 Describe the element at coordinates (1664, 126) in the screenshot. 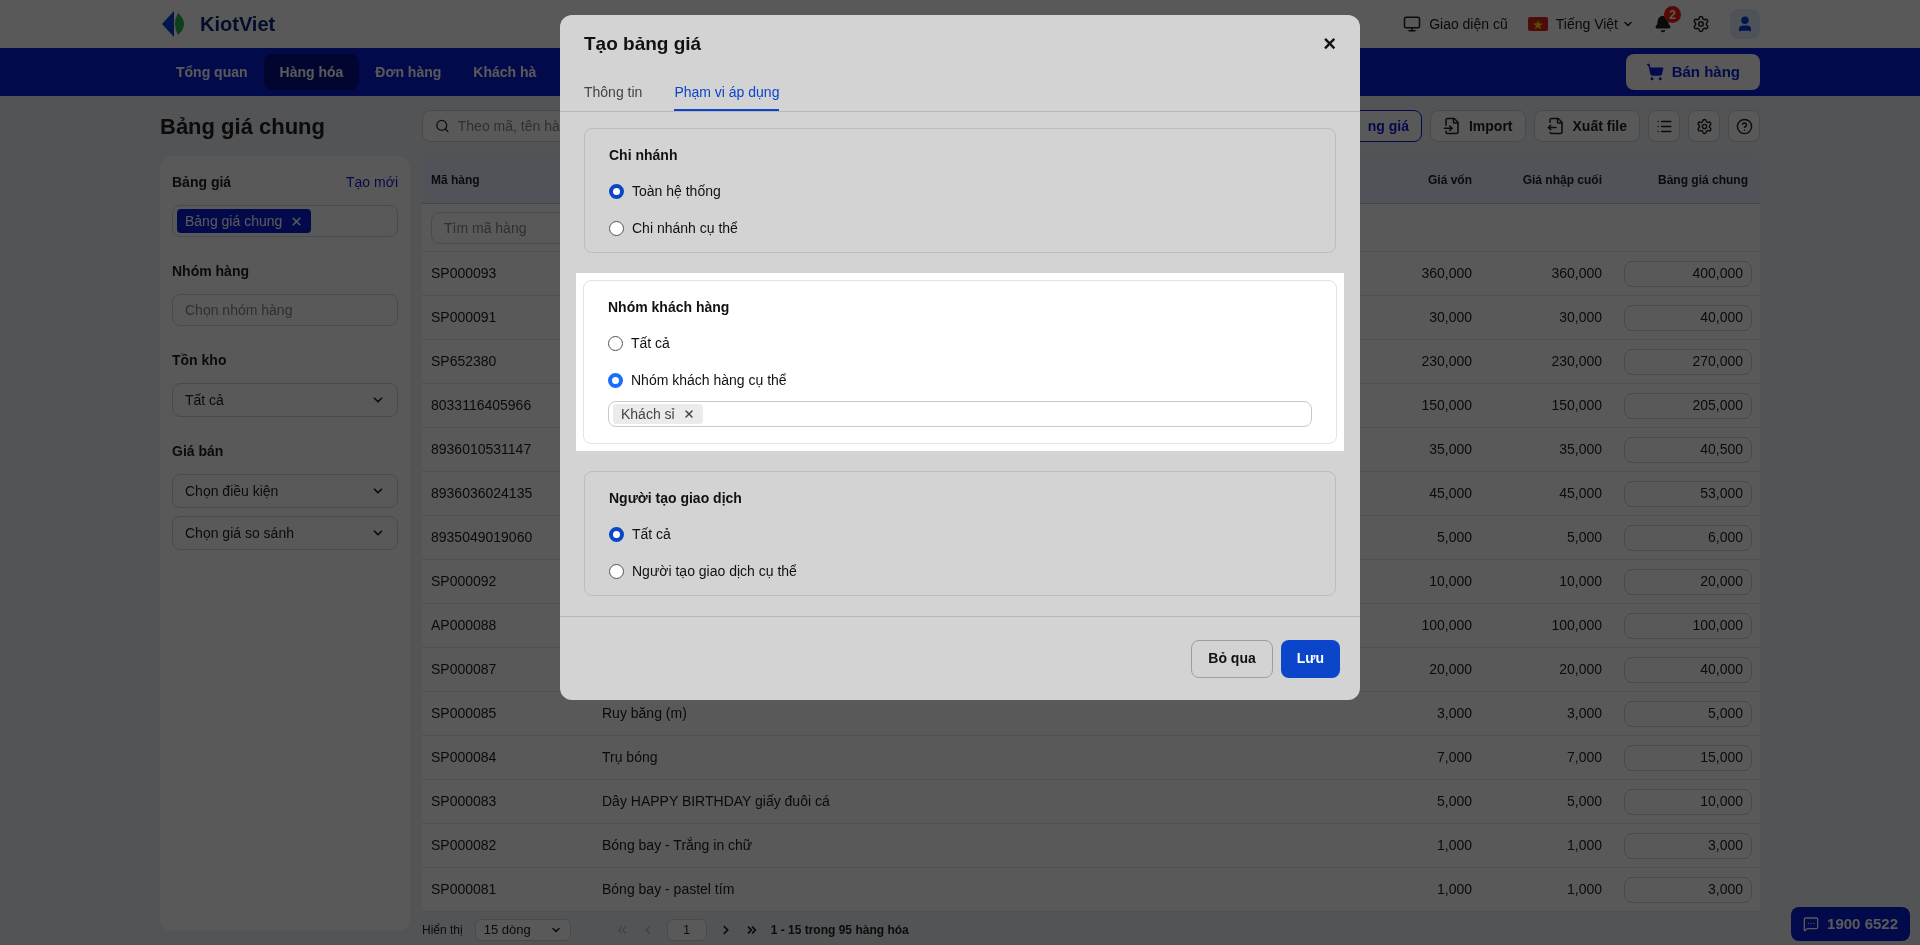

I see `columns-button` at that location.